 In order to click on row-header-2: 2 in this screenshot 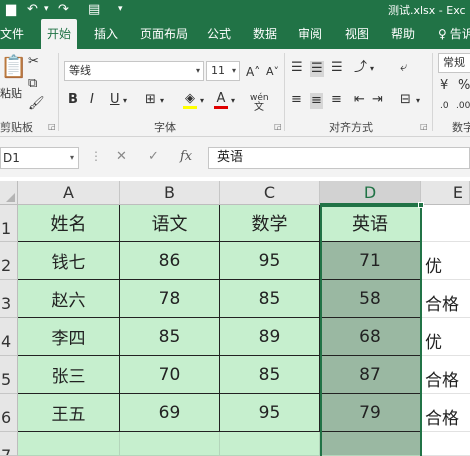, I will do `click(9, 261)`.